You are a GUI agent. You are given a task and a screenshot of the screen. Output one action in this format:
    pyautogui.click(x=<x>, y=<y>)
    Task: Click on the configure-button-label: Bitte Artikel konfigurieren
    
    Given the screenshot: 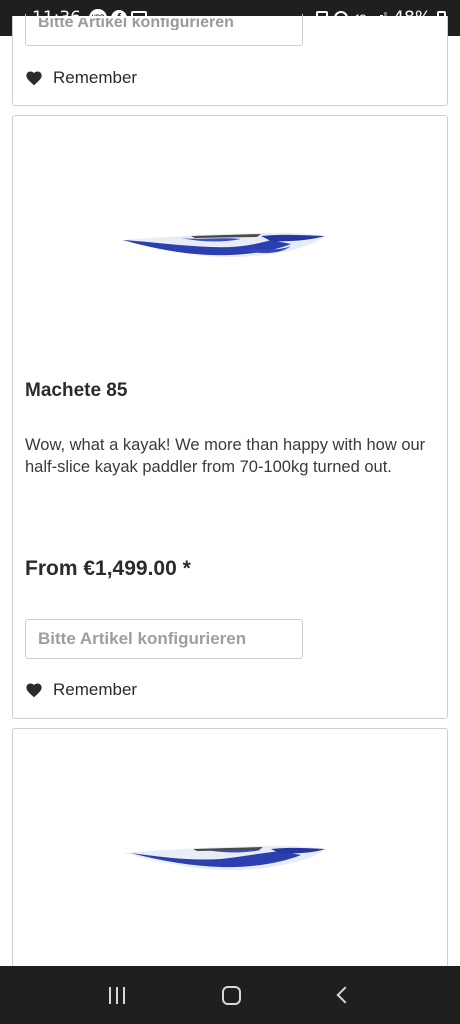 What is the action you would take?
    pyautogui.click(x=136, y=24)
    